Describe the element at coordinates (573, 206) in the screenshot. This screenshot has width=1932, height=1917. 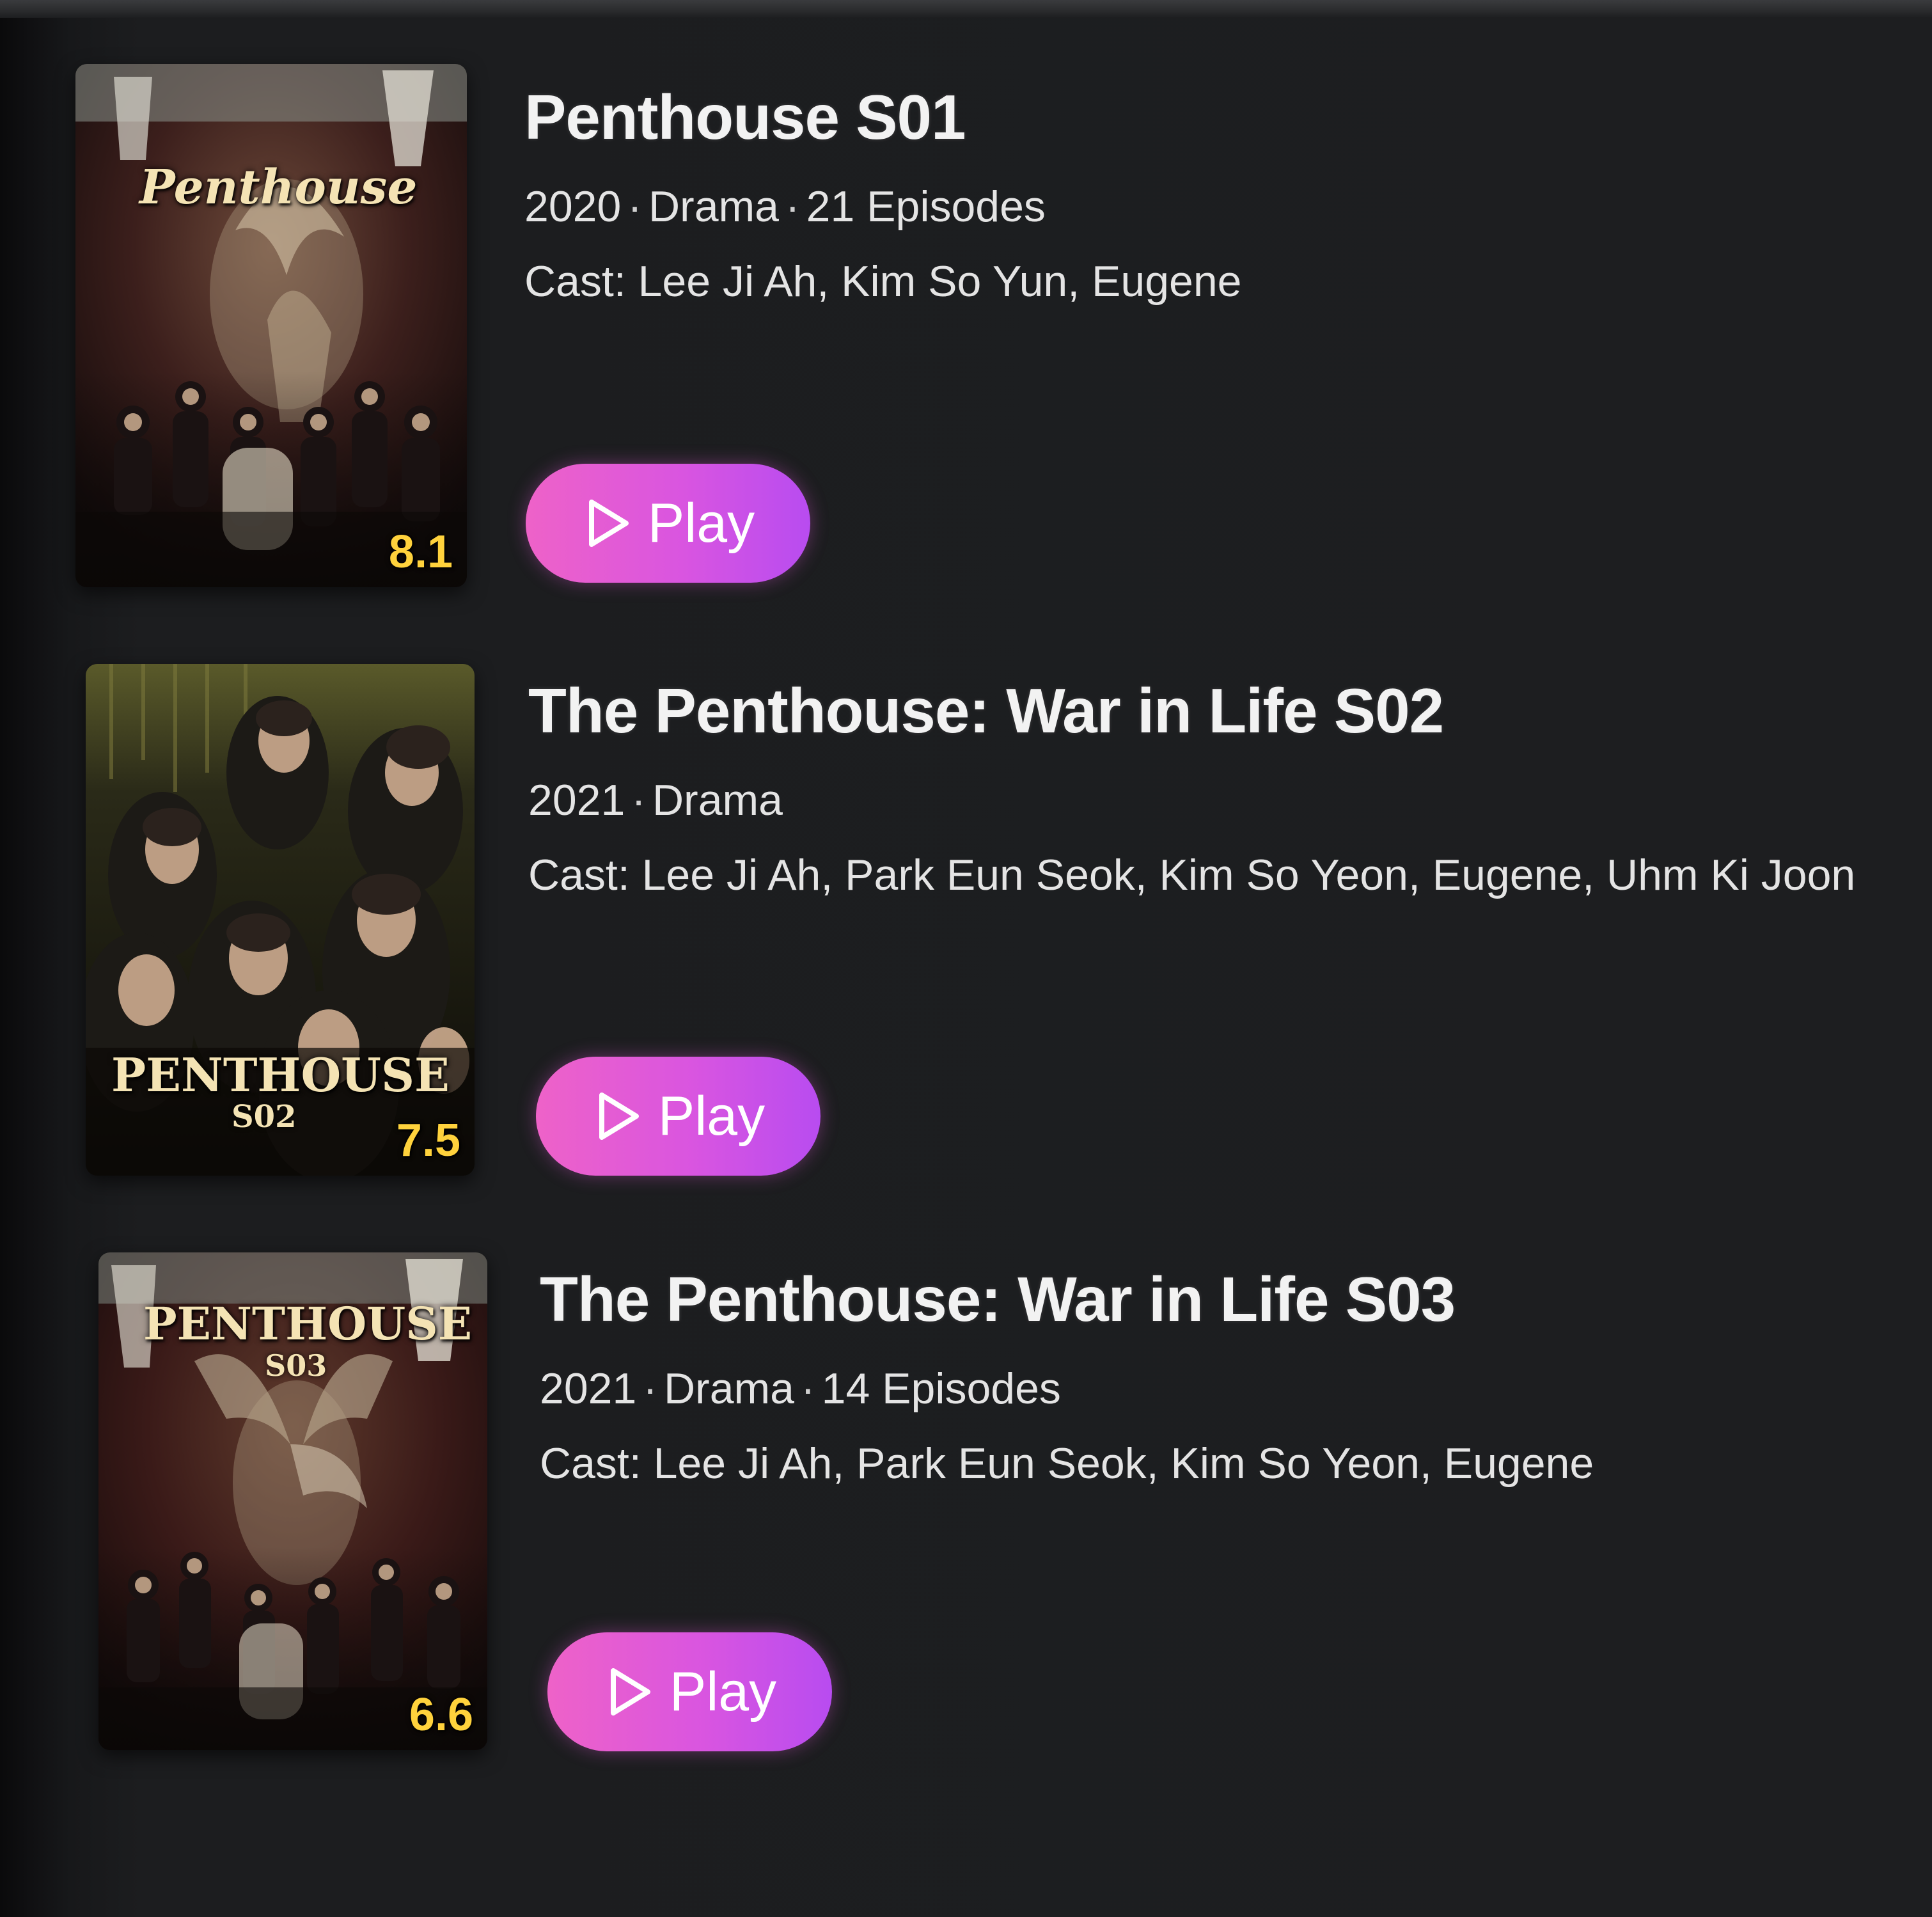
I see `item-year: 2020` at that location.